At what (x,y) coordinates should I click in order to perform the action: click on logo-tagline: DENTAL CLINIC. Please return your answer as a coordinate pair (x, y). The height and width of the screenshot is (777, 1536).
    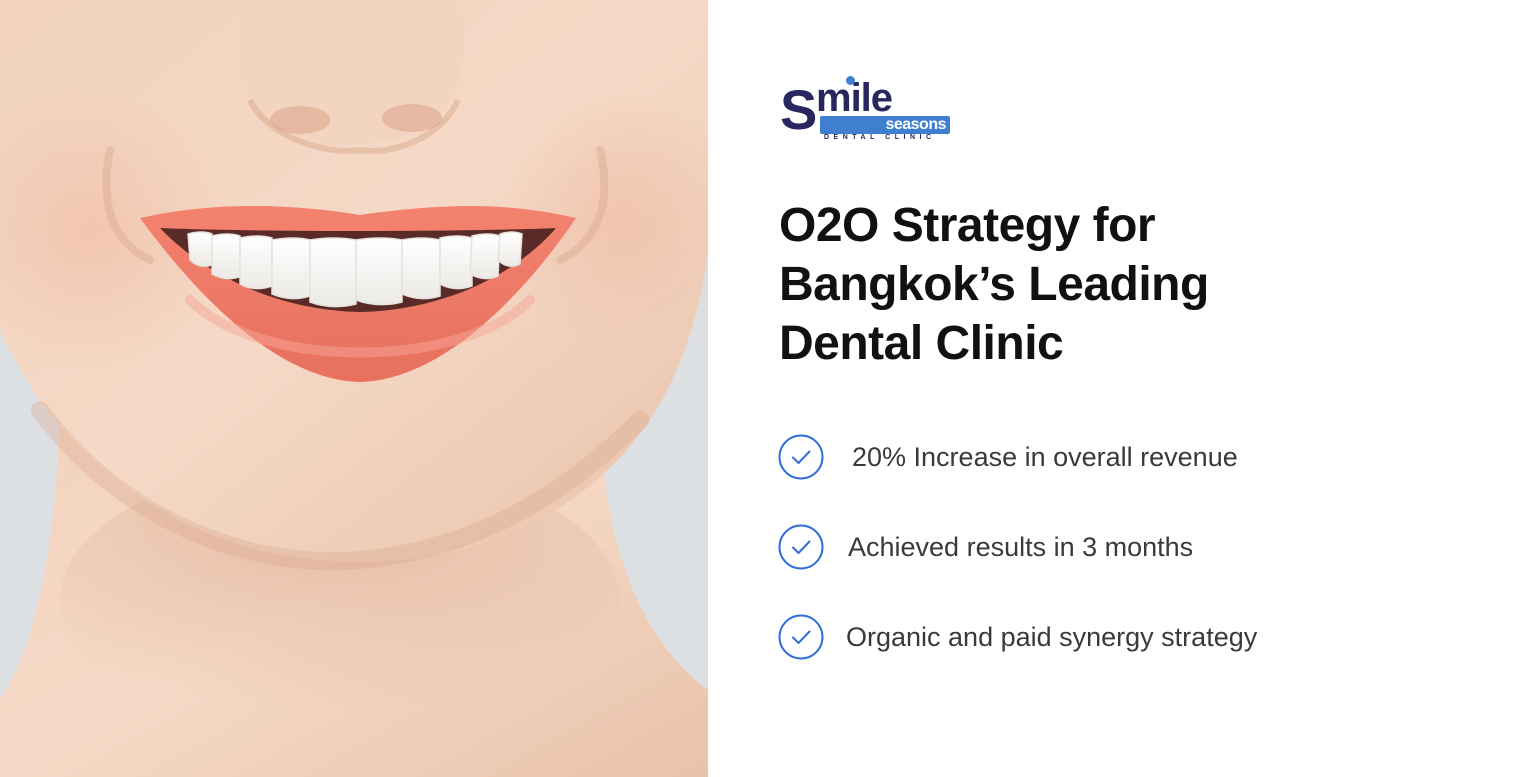
    Looking at the image, I should click on (880, 137).